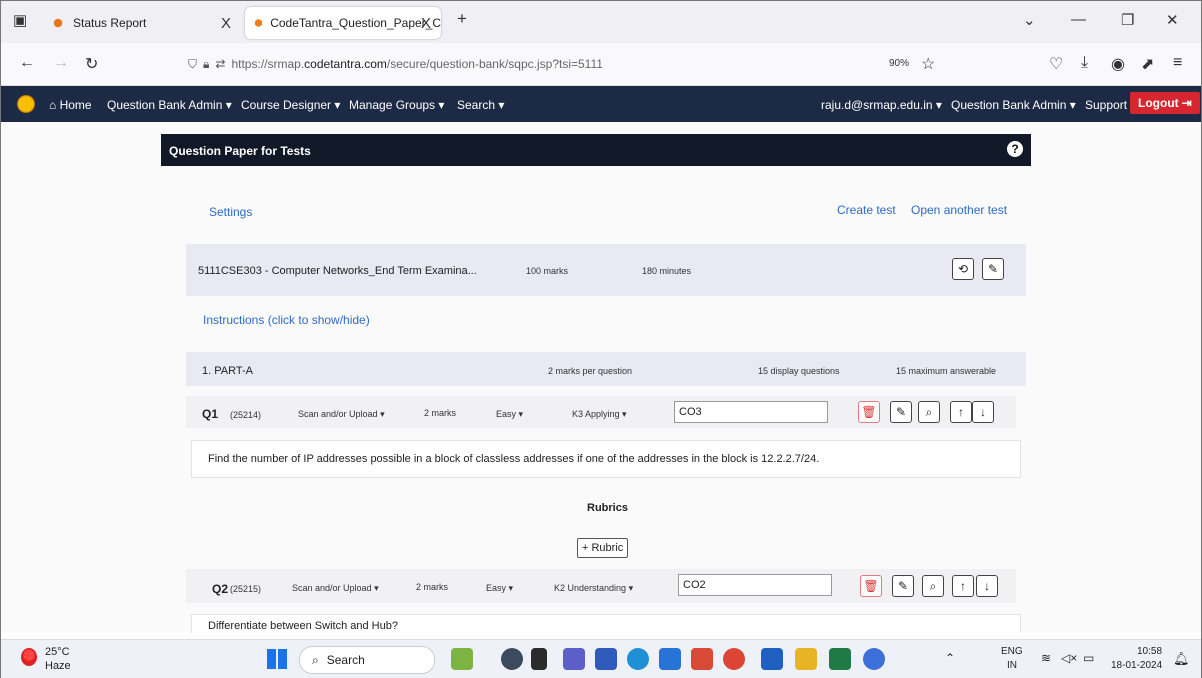 The height and width of the screenshot is (678, 1202). Describe the element at coordinates (1012, 651) in the screenshot. I see `language-code: ENG` at that location.